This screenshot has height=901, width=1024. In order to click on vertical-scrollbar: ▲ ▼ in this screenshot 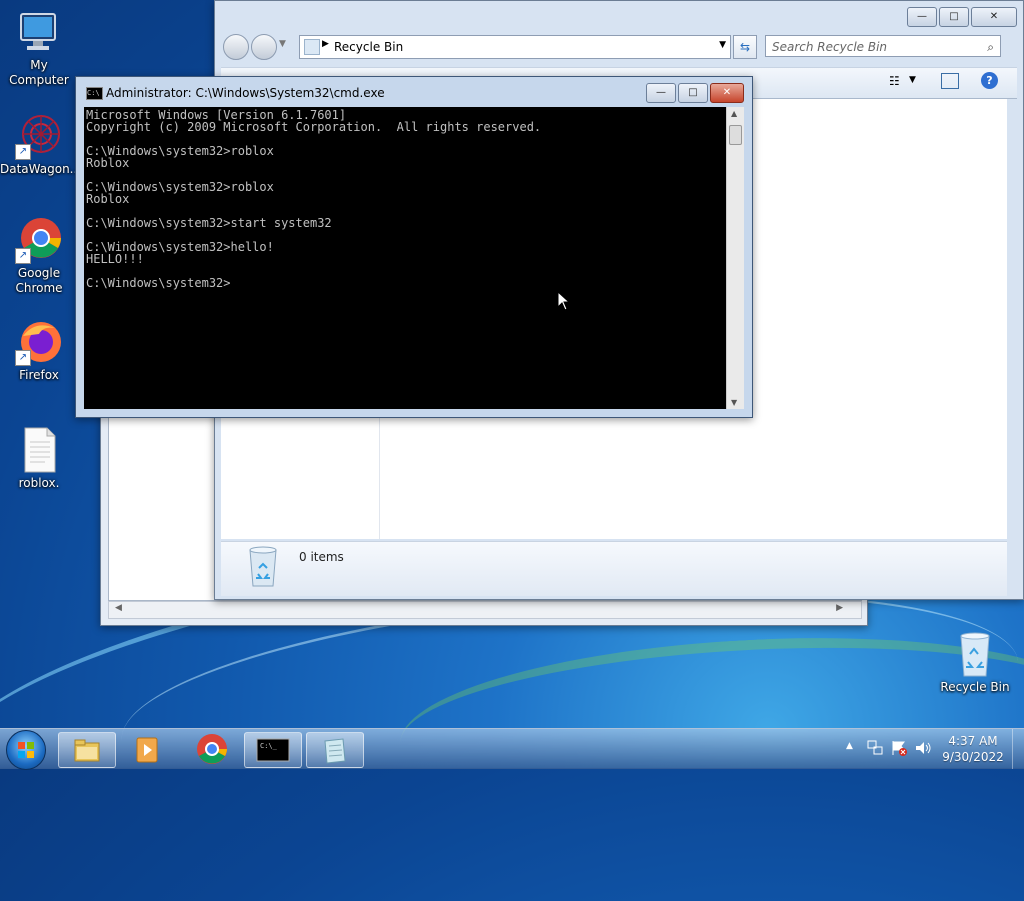, I will do `click(735, 258)`.